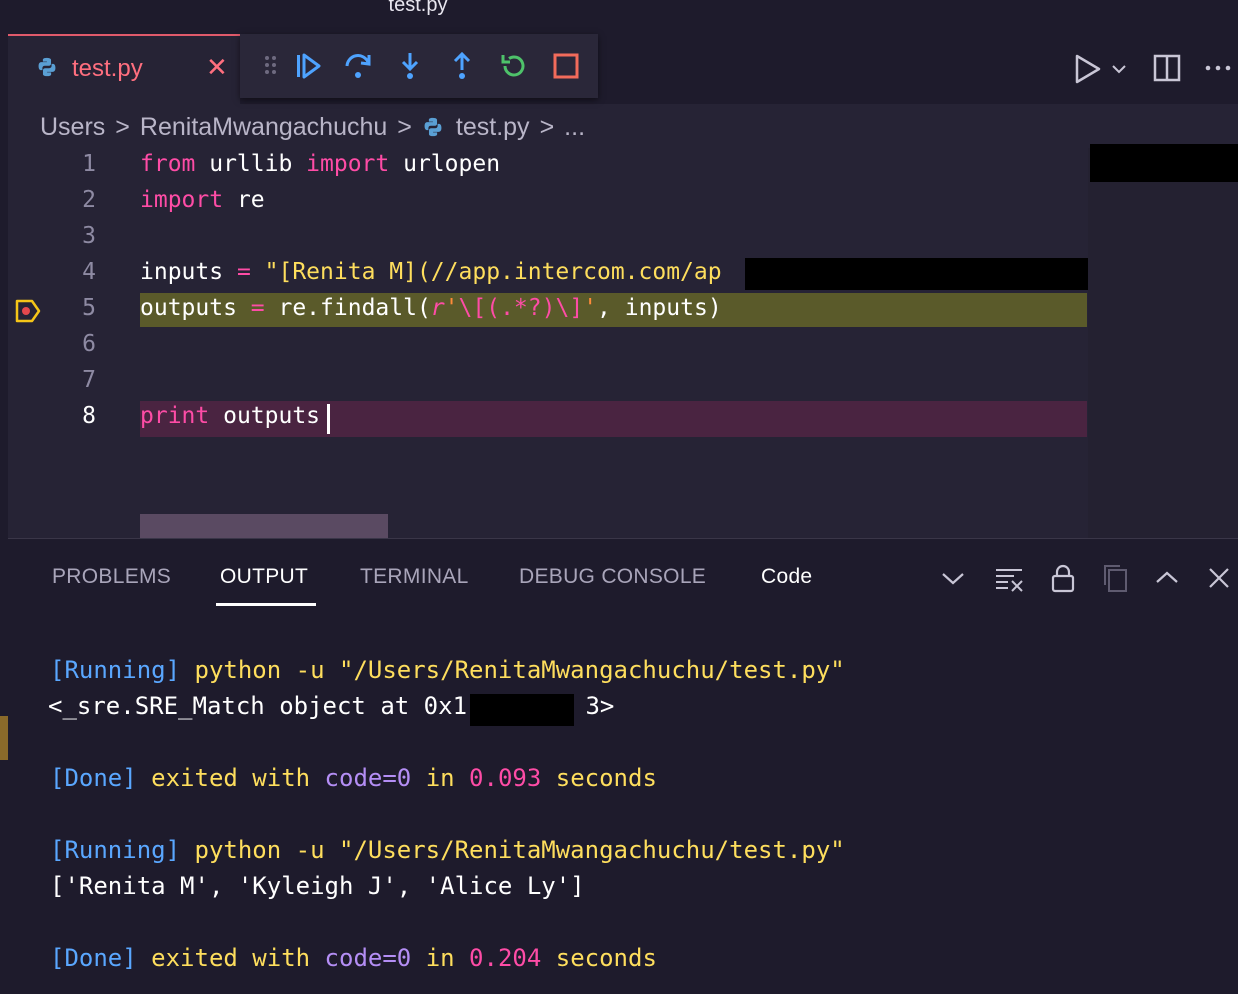  I want to click on clear-output-icon, so click(1009, 578).